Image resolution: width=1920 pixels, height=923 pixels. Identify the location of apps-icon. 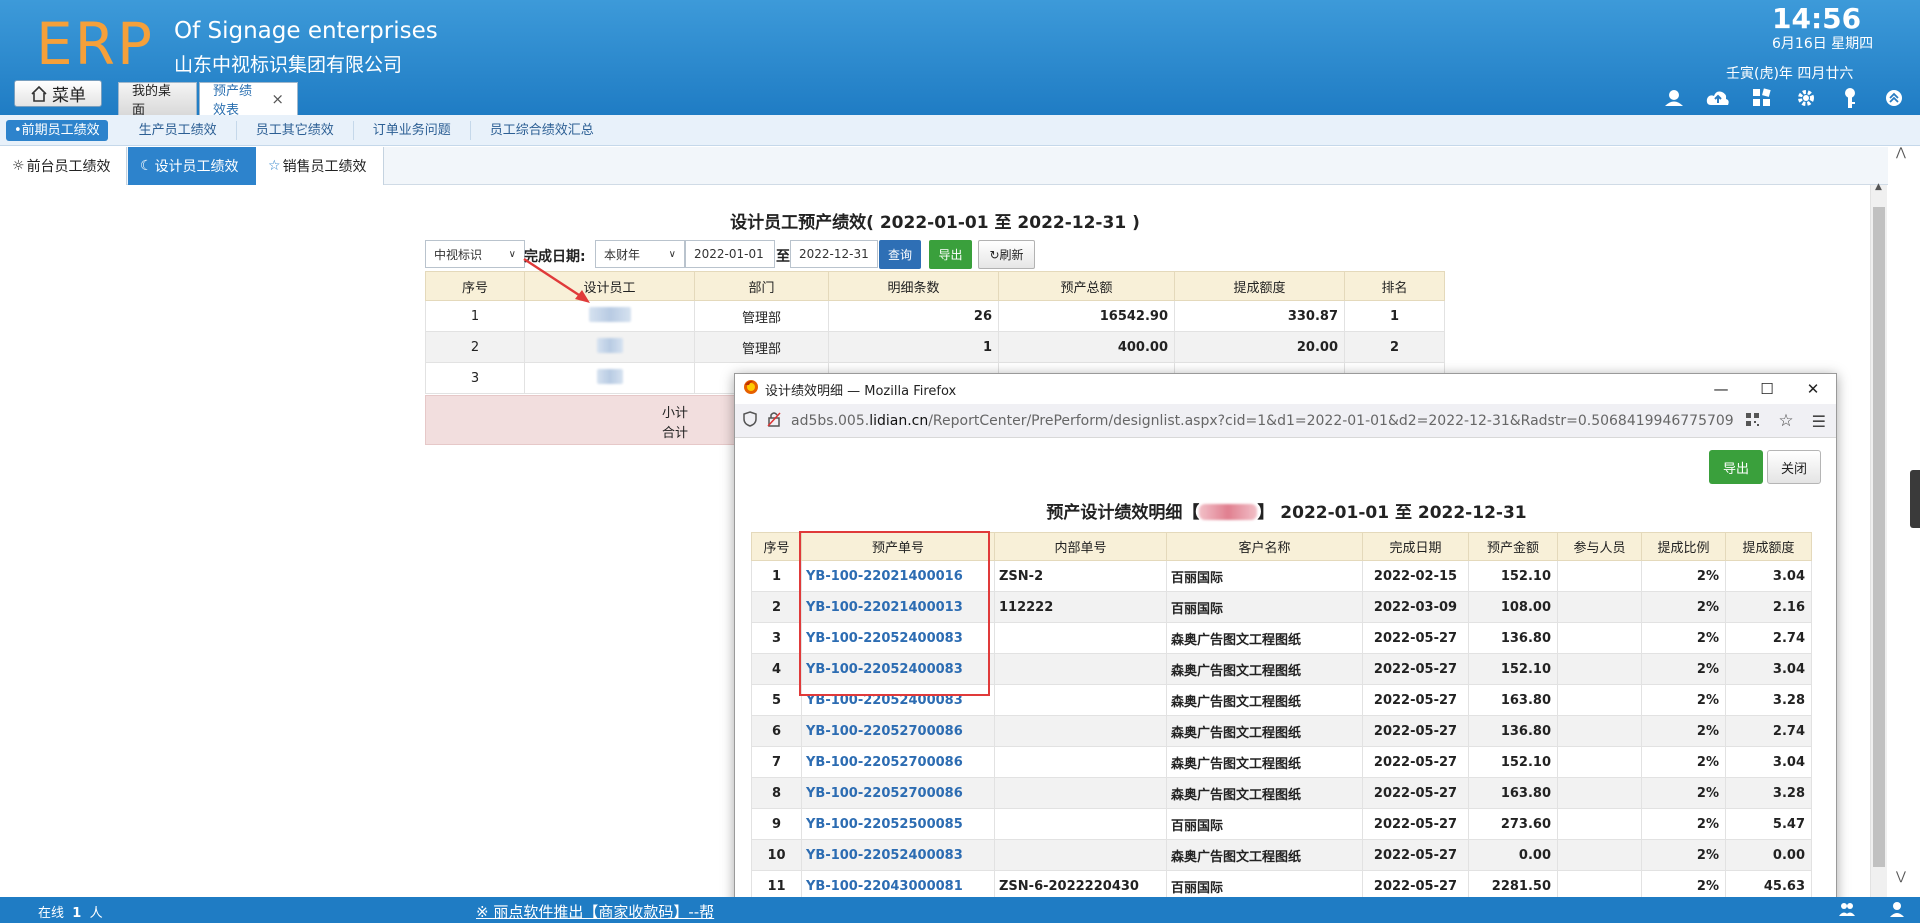
(1762, 98).